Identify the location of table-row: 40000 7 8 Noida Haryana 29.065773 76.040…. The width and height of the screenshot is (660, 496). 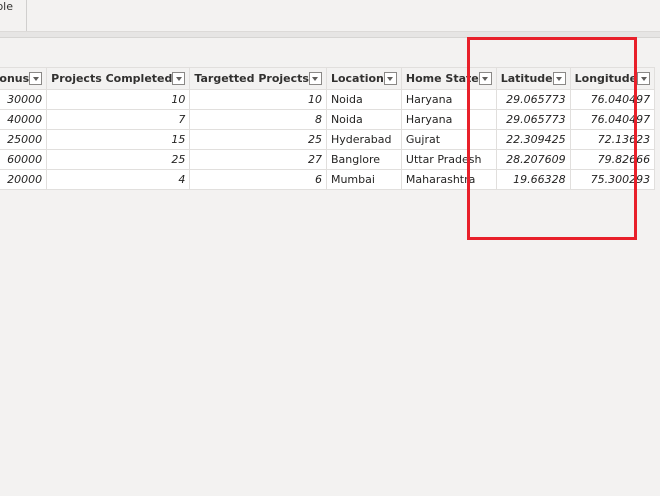
(328, 119).